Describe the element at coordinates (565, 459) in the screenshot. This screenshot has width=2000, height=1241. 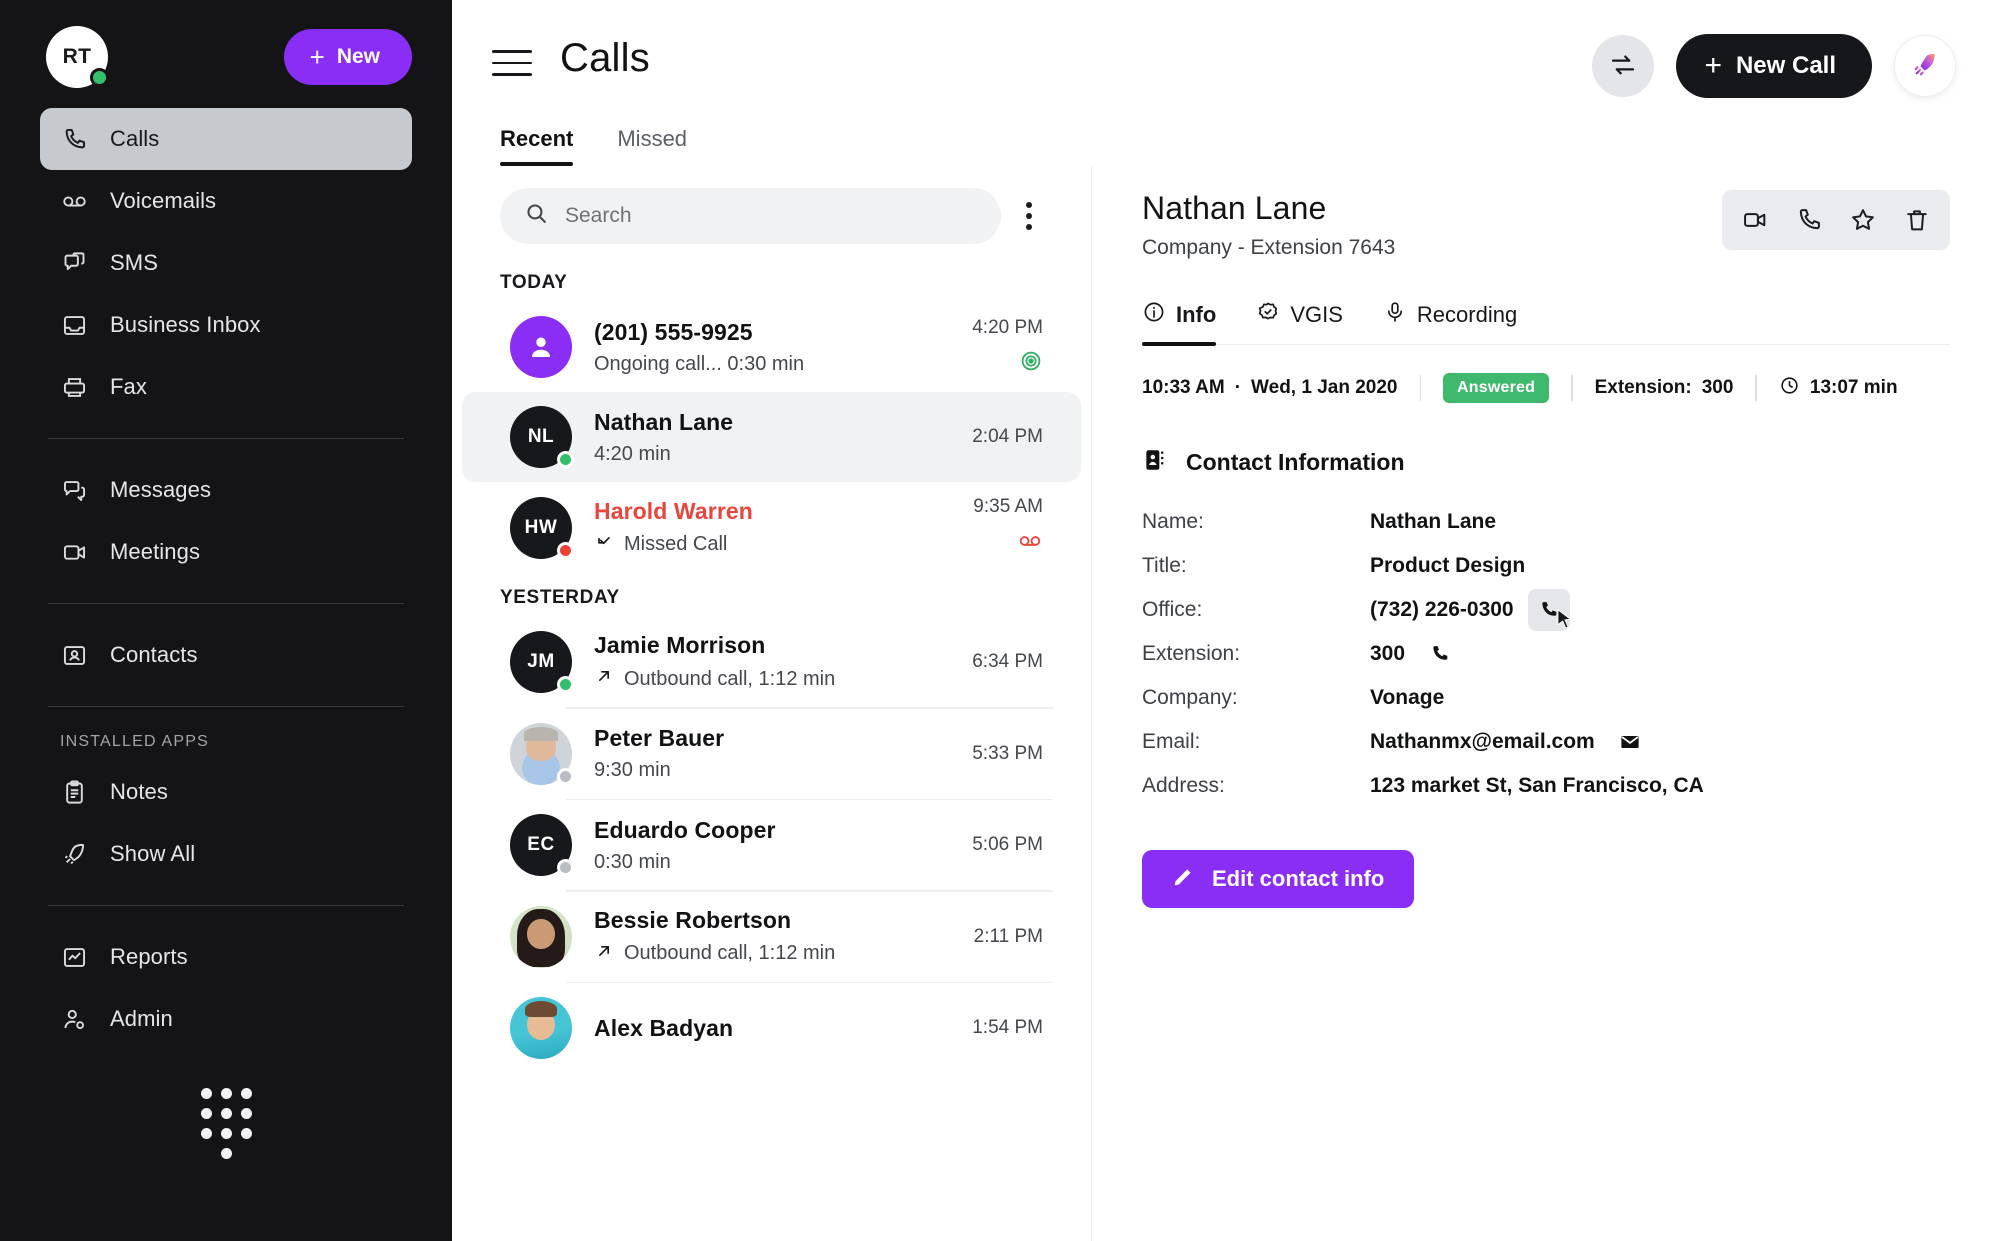
I see `presence-dot-online` at that location.